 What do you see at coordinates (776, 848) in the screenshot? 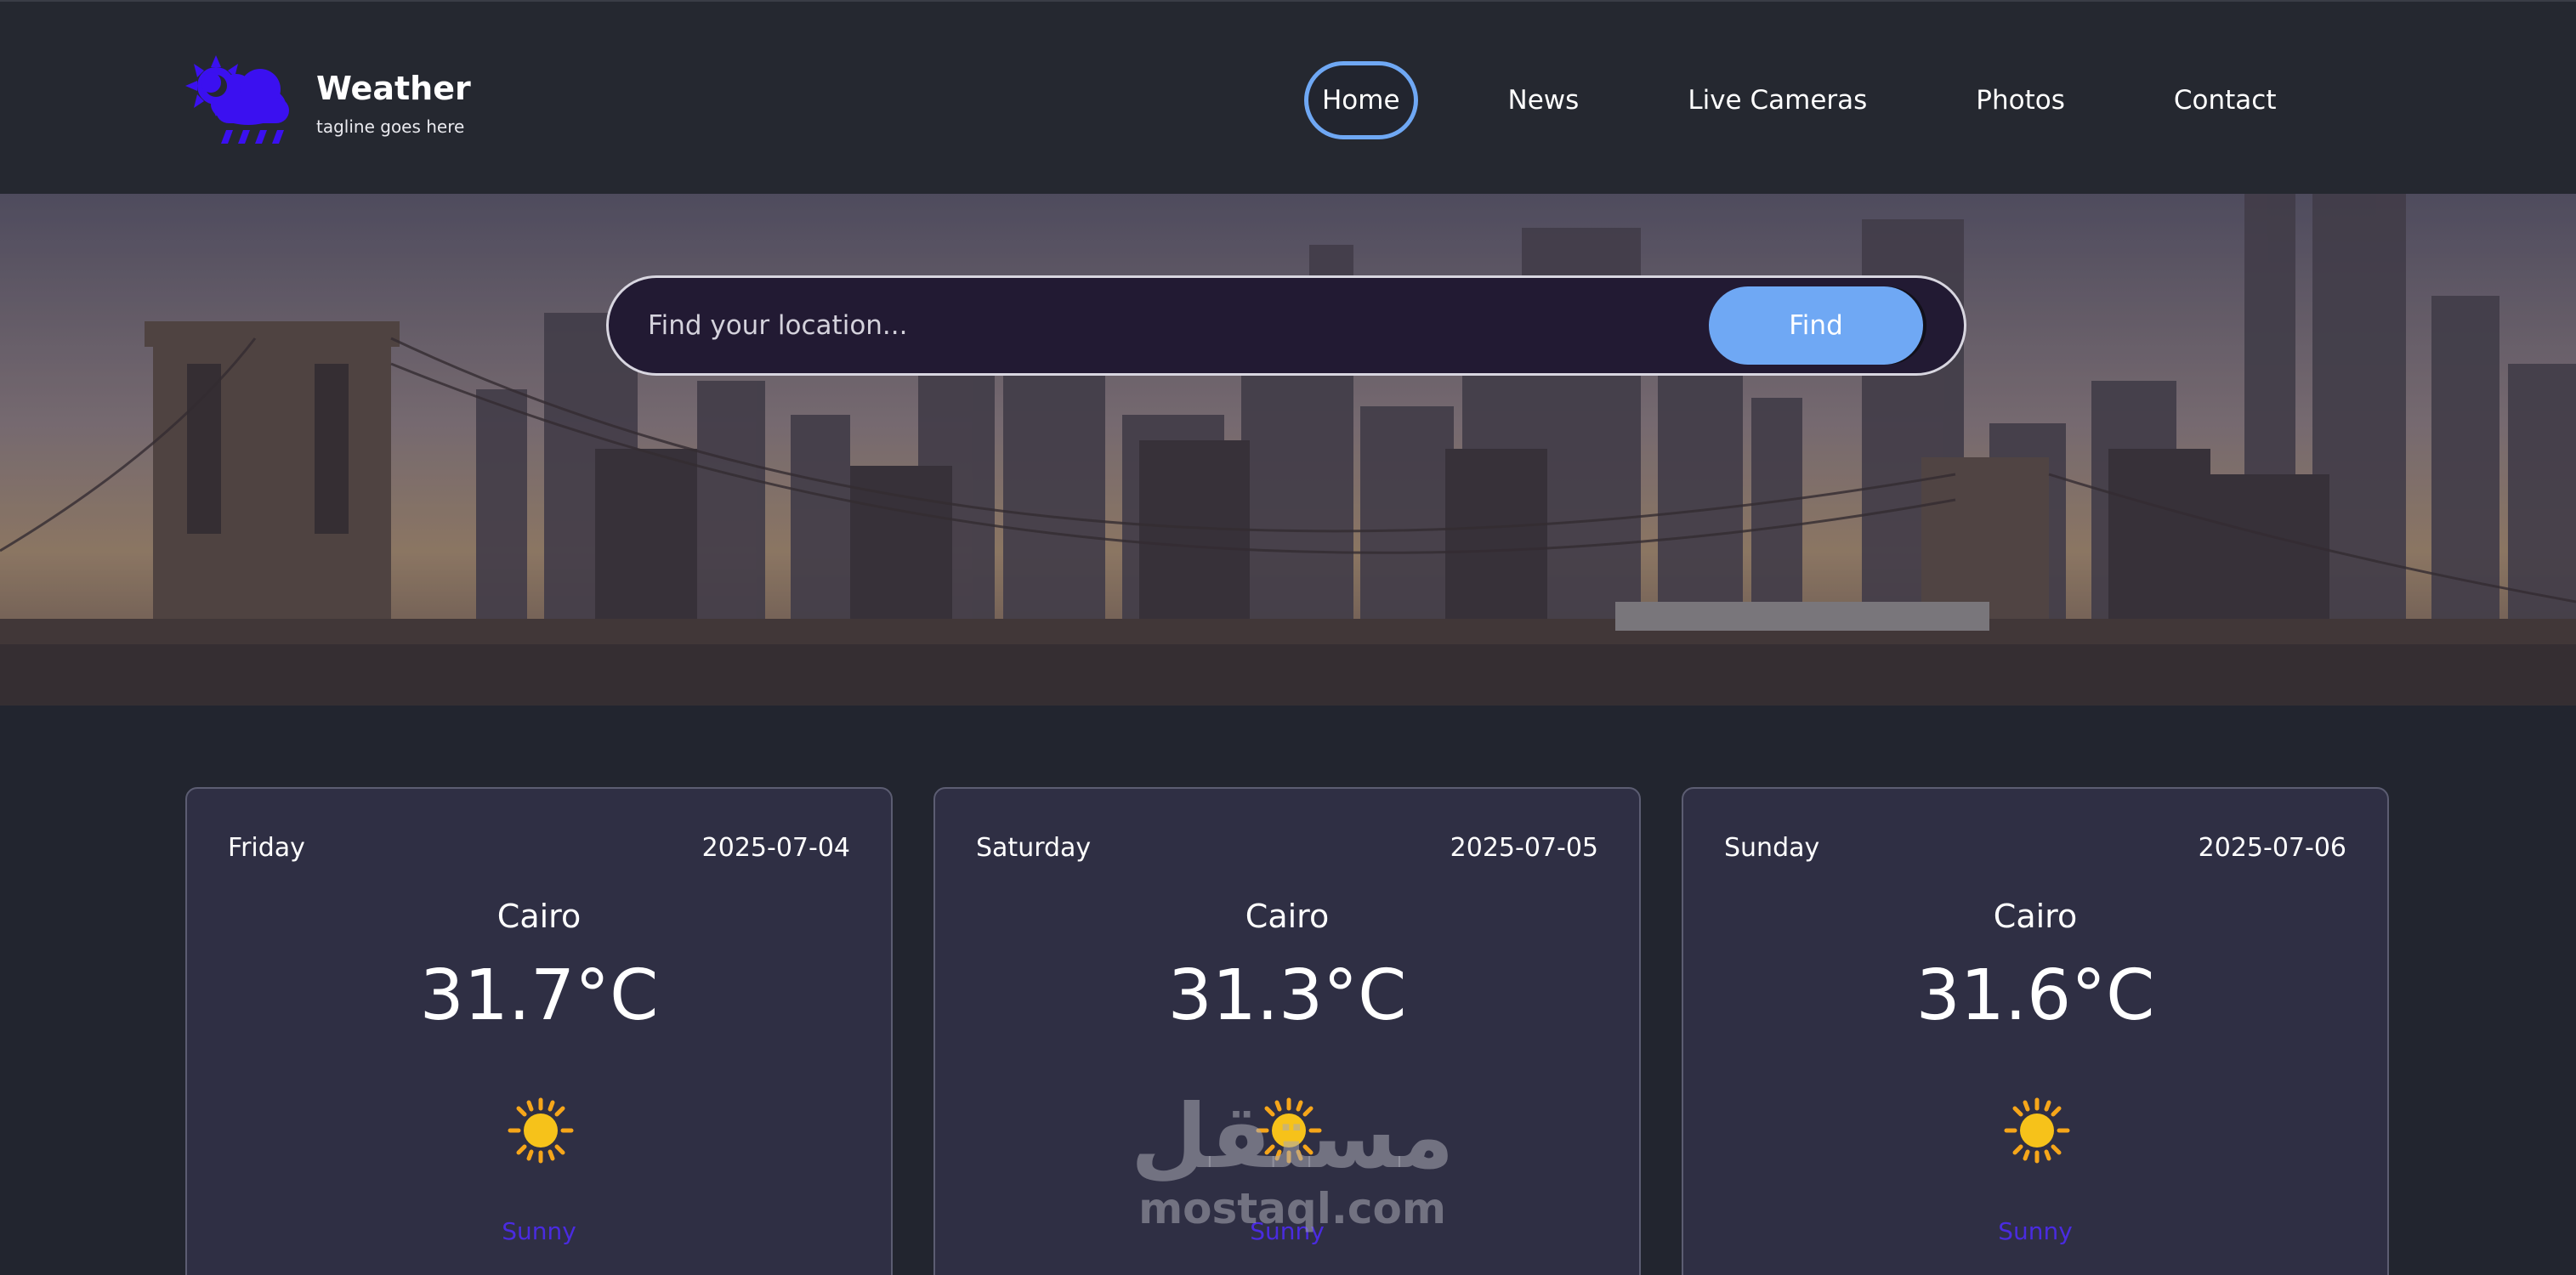
I see `forecast-date: 2025-07-04` at bounding box center [776, 848].